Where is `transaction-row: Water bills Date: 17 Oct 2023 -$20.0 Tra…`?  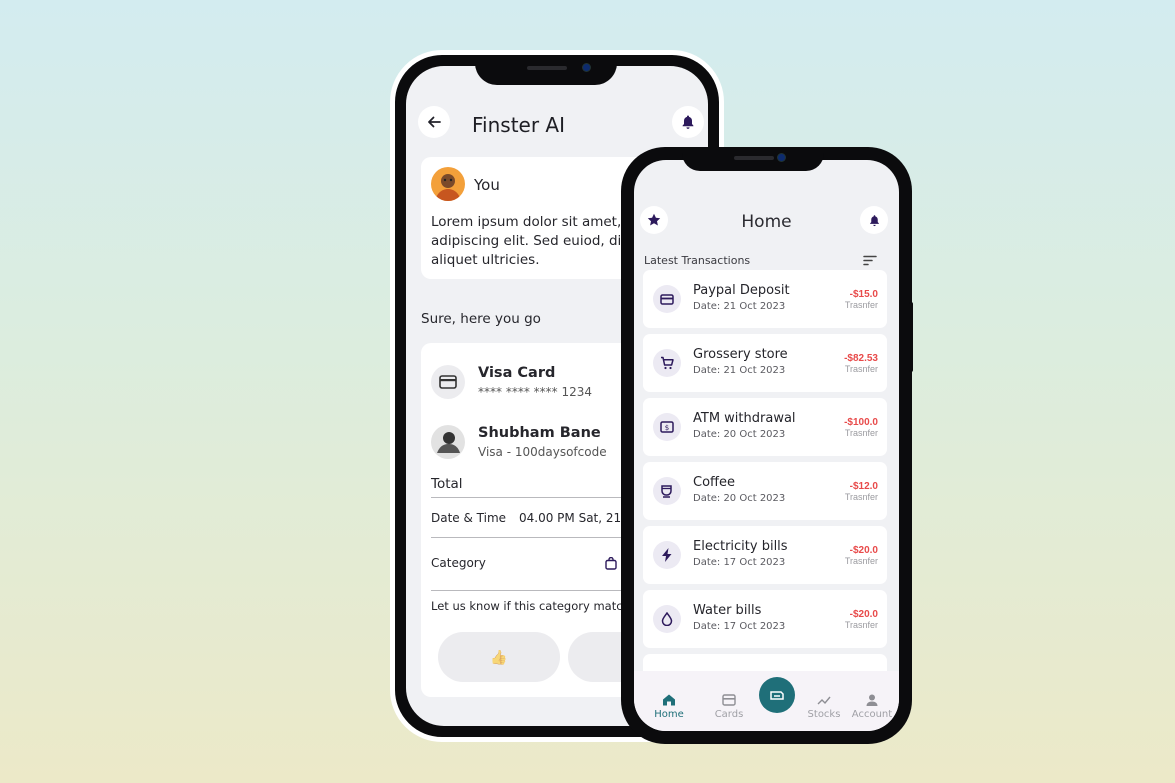
transaction-row: Water bills Date: 17 Oct 2023 -$20.0 Tra… is located at coordinates (765, 619).